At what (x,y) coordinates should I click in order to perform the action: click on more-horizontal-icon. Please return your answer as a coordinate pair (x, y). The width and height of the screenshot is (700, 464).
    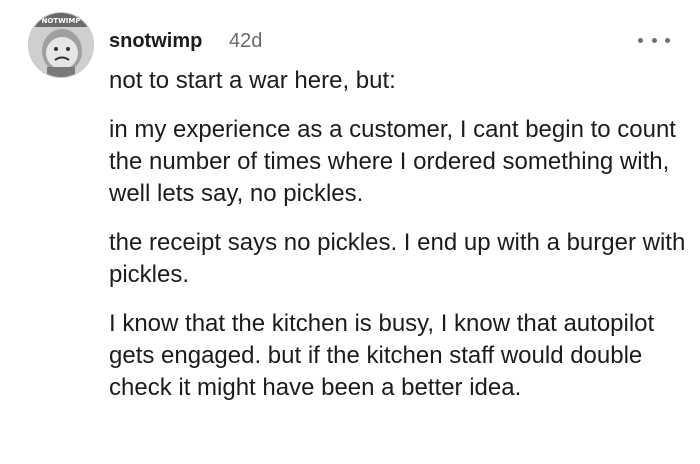
    Looking at the image, I should click on (654, 40).